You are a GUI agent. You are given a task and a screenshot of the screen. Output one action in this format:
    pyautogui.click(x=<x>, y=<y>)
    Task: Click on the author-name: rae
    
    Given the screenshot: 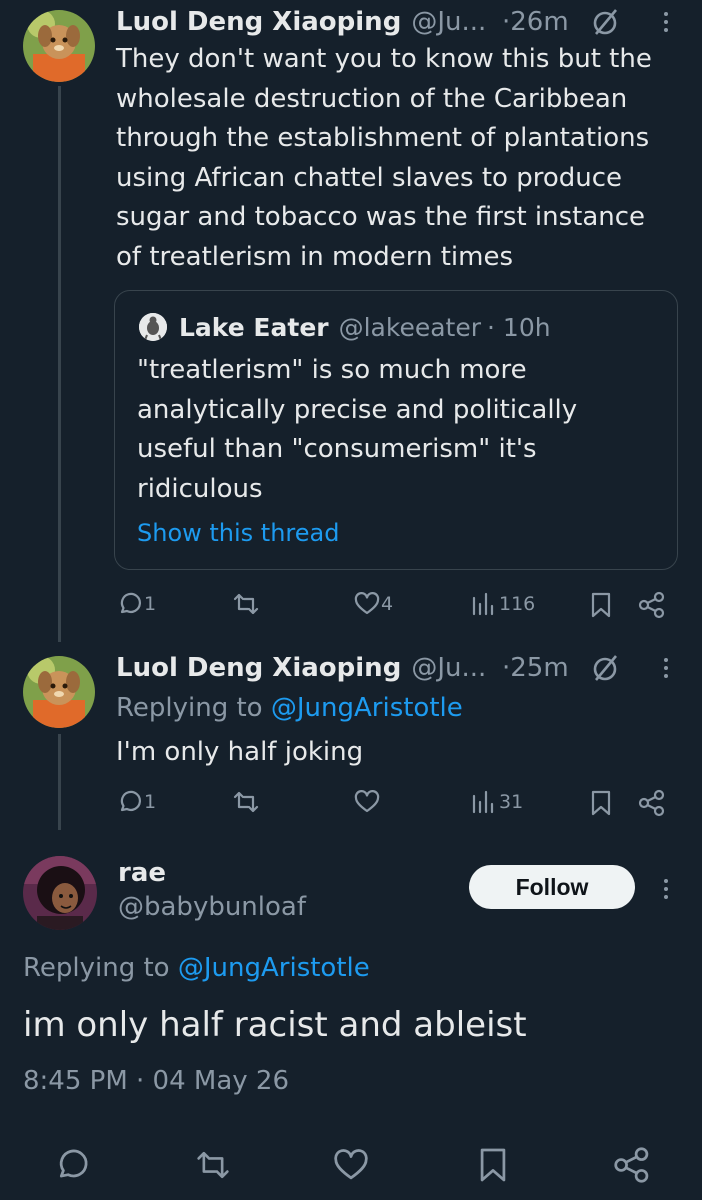 What is the action you would take?
    pyautogui.click(x=142, y=873)
    